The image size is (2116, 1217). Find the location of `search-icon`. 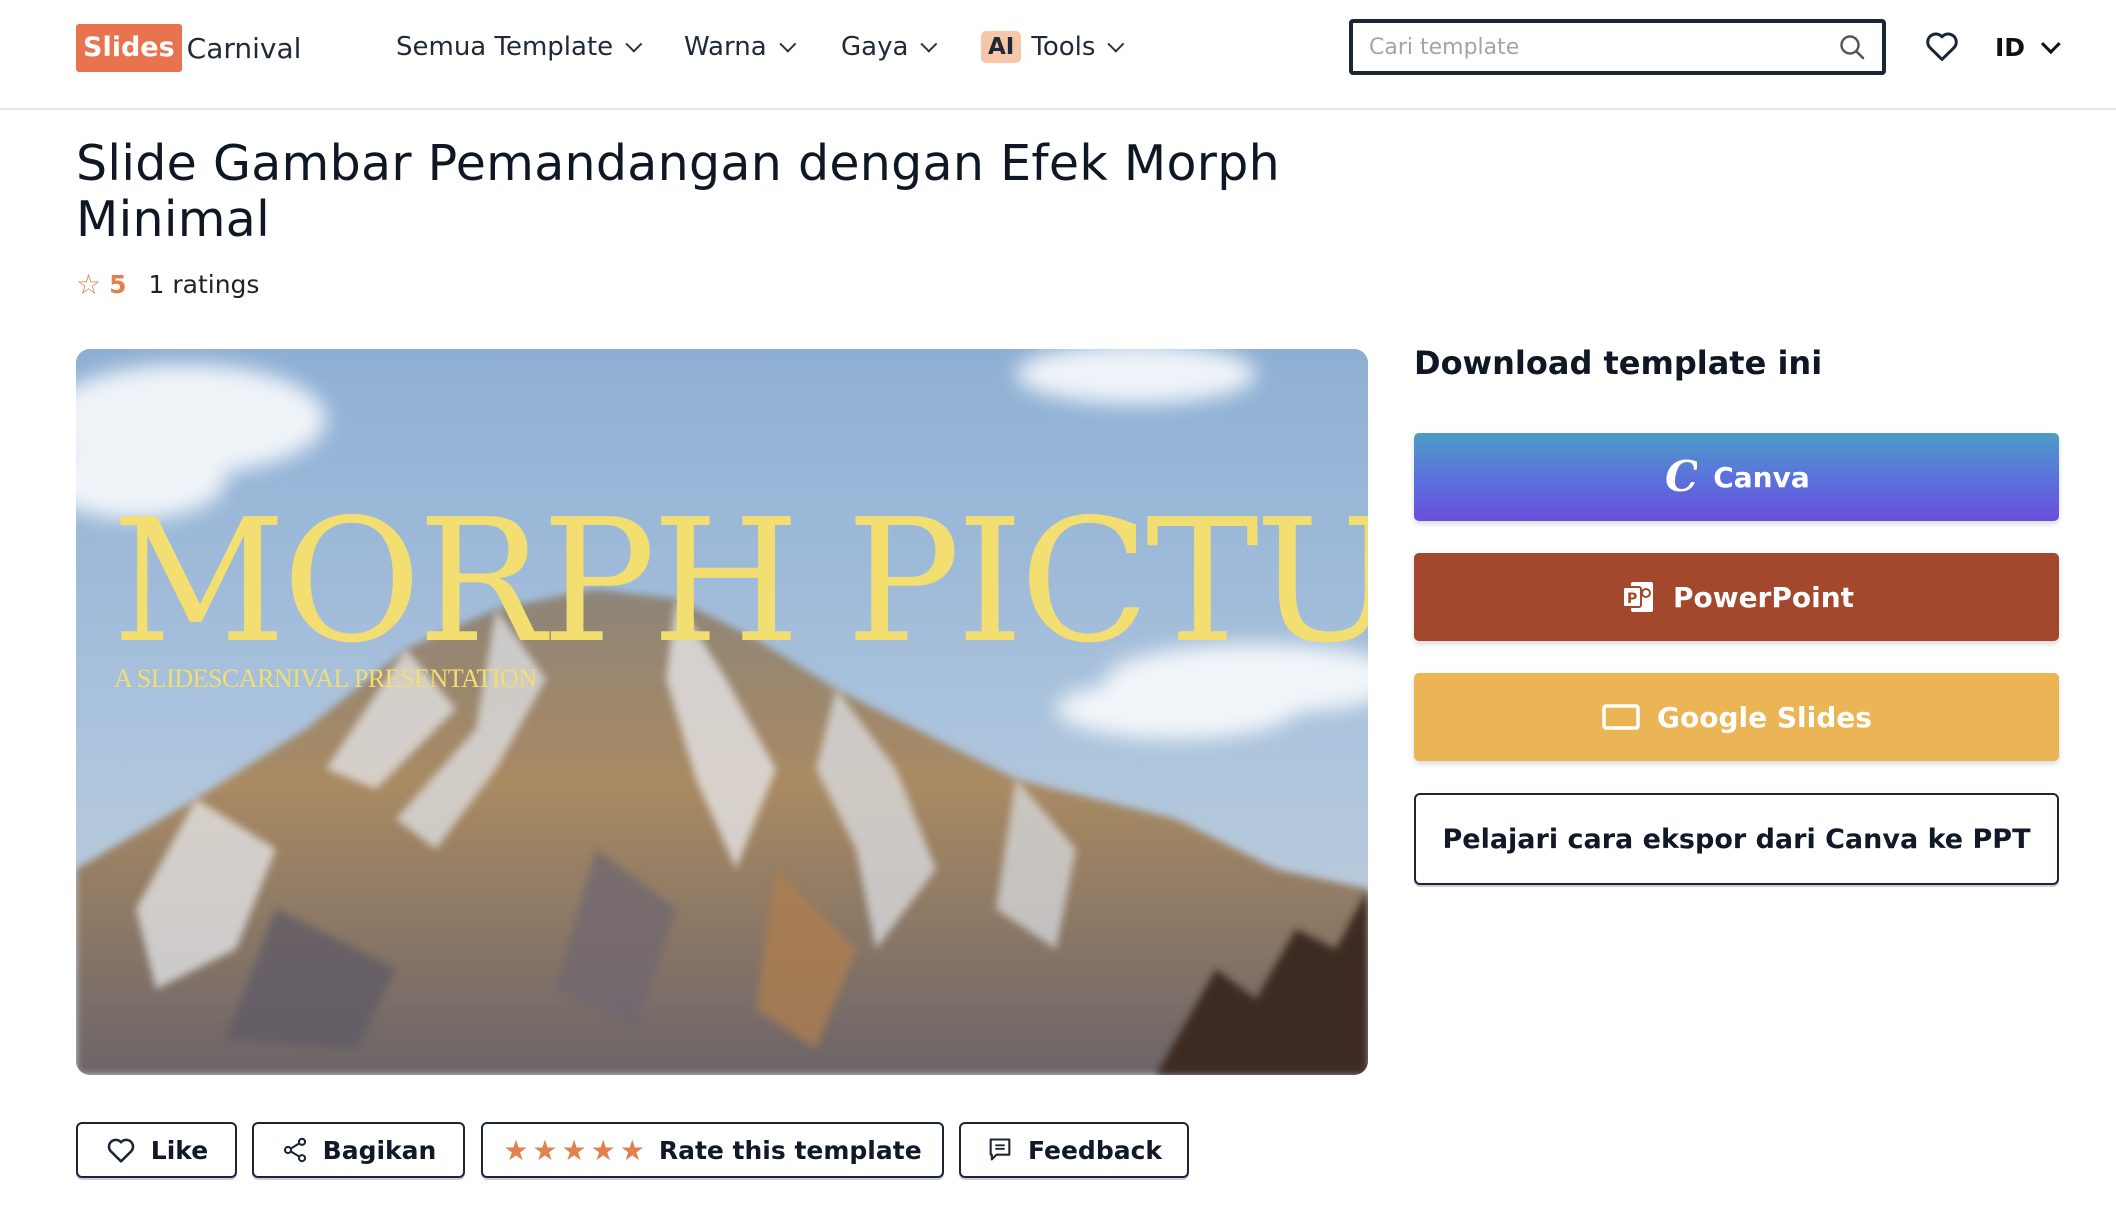

search-icon is located at coordinates (1852, 47).